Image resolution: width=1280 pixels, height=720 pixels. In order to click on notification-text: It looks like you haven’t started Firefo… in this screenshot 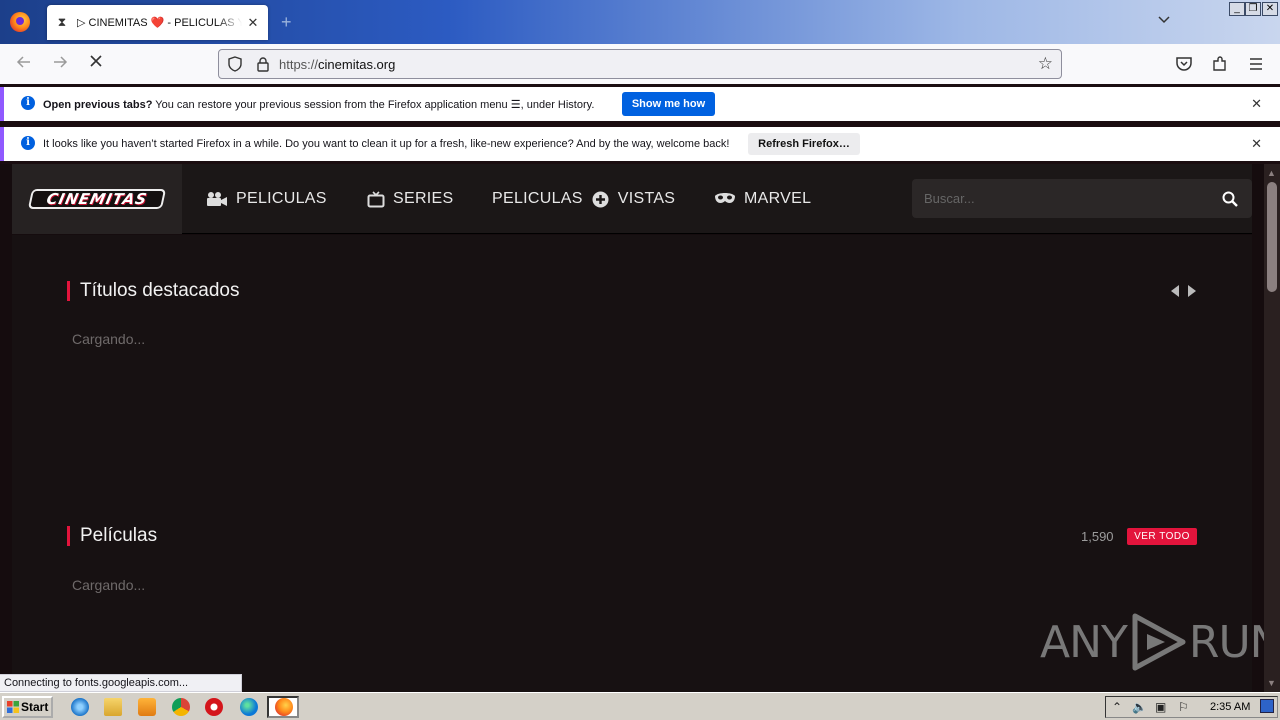, I will do `click(386, 144)`.